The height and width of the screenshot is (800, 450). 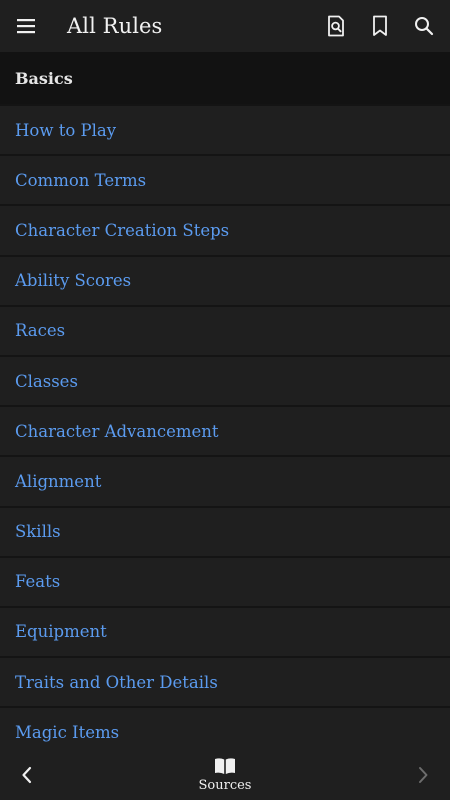 What do you see at coordinates (115, 26) in the screenshot?
I see `page-title: All Rules` at bounding box center [115, 26].